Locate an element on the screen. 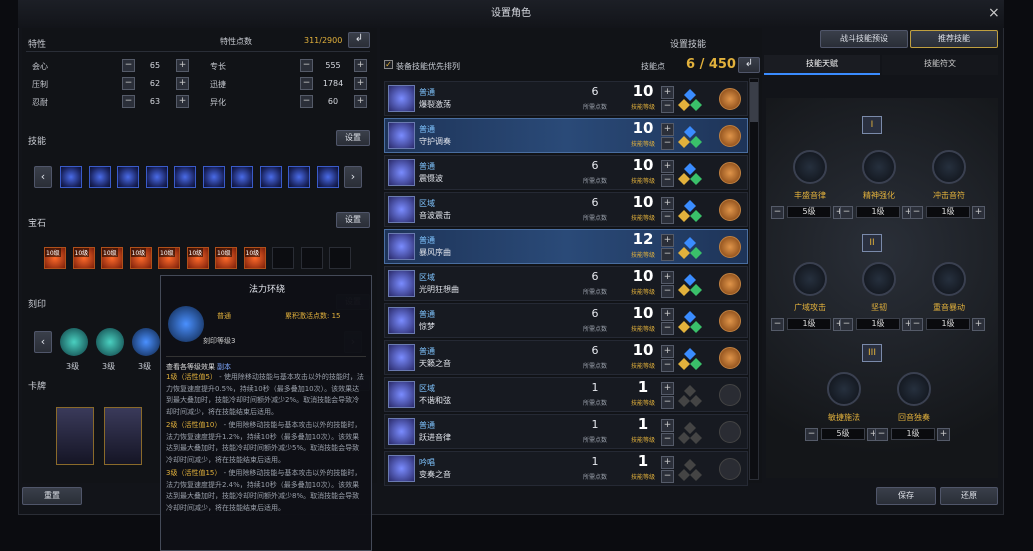  skill-list-scrollbar is located at coordinates (754, 279).